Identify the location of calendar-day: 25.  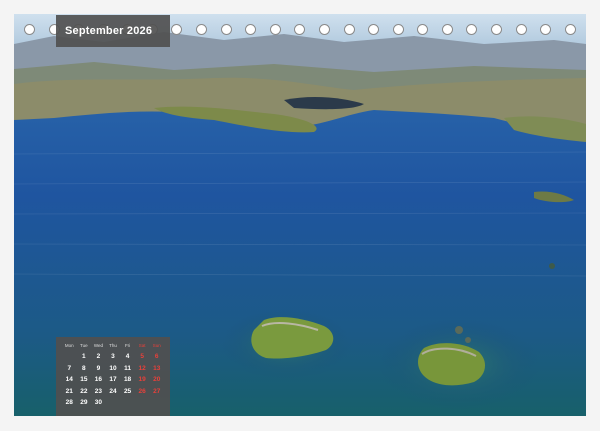
(127, 391).